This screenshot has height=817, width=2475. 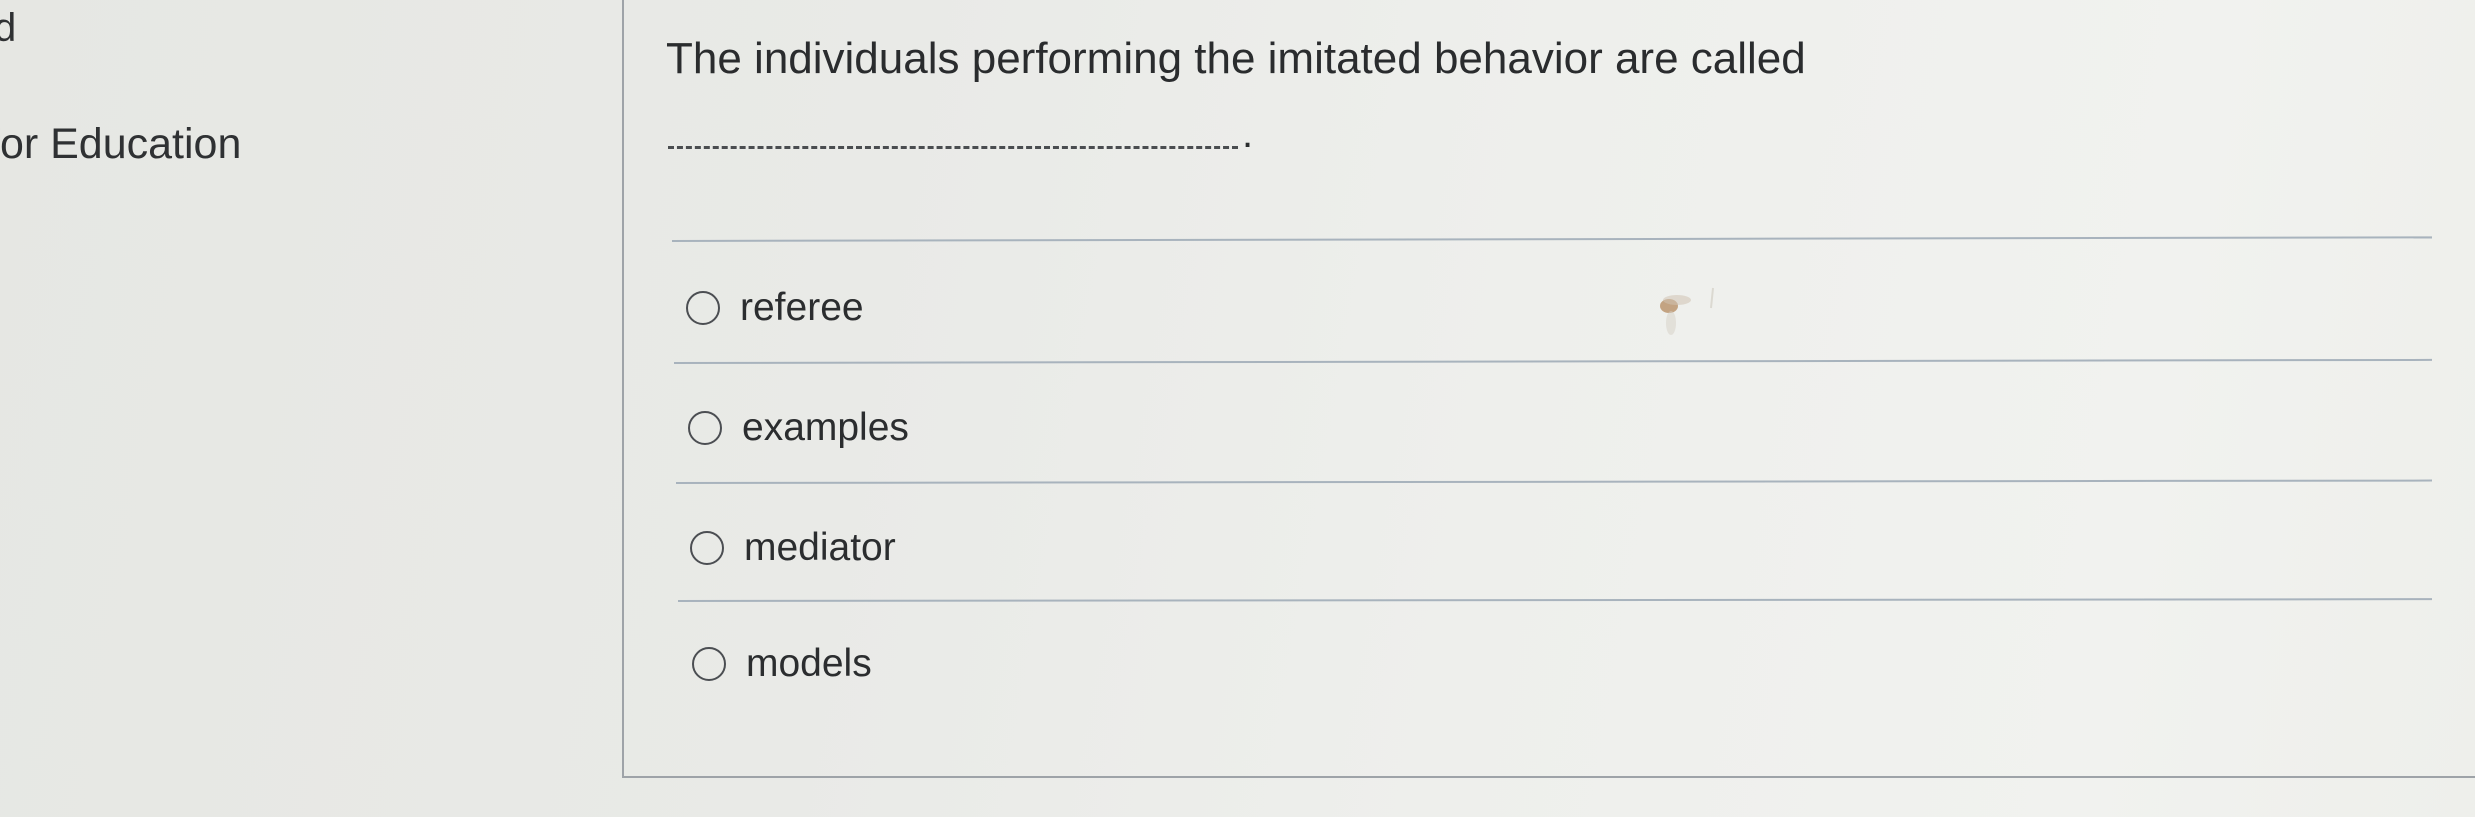 What do you see at coordinates (120, 144) in the screenshot?
I see `course-label: for Education` at bounding box center [120, 144].